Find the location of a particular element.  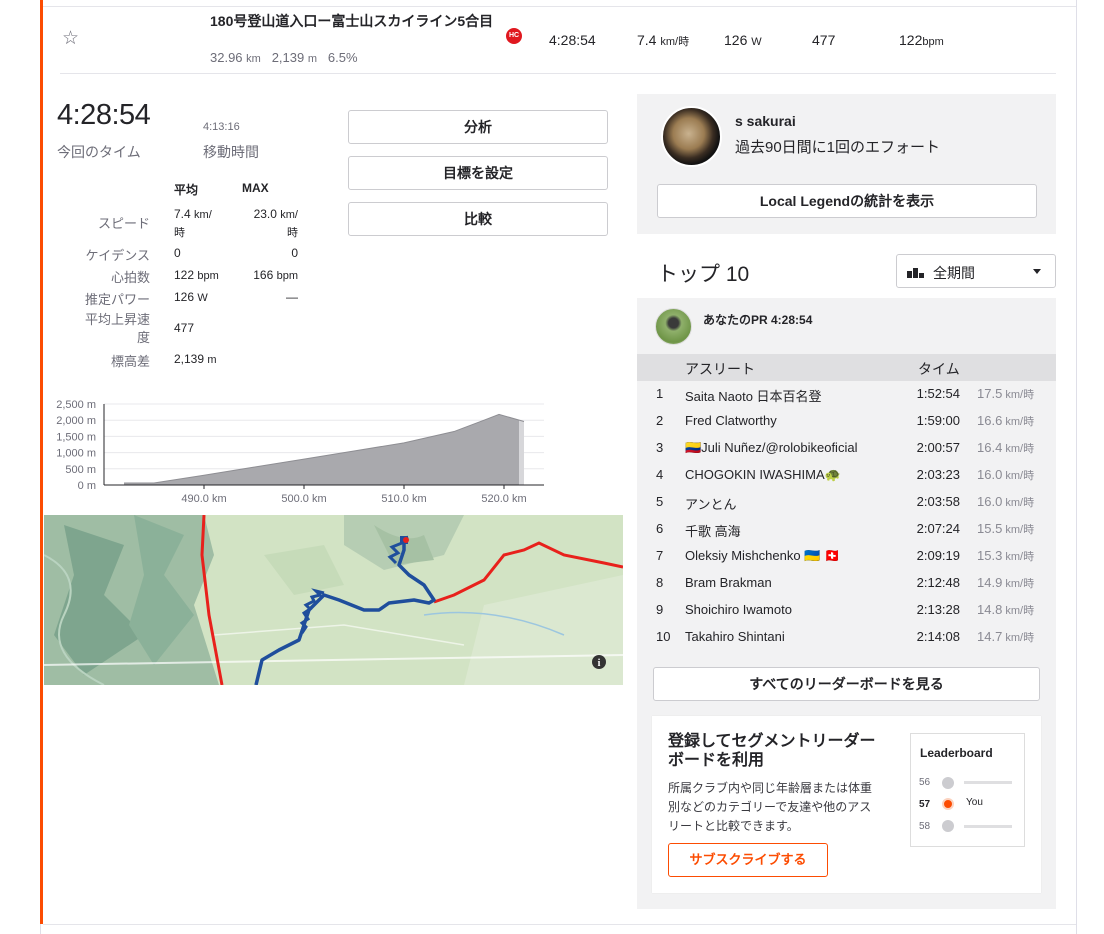

effort-time: 1:52:54 is located at coordinates (938, 393).